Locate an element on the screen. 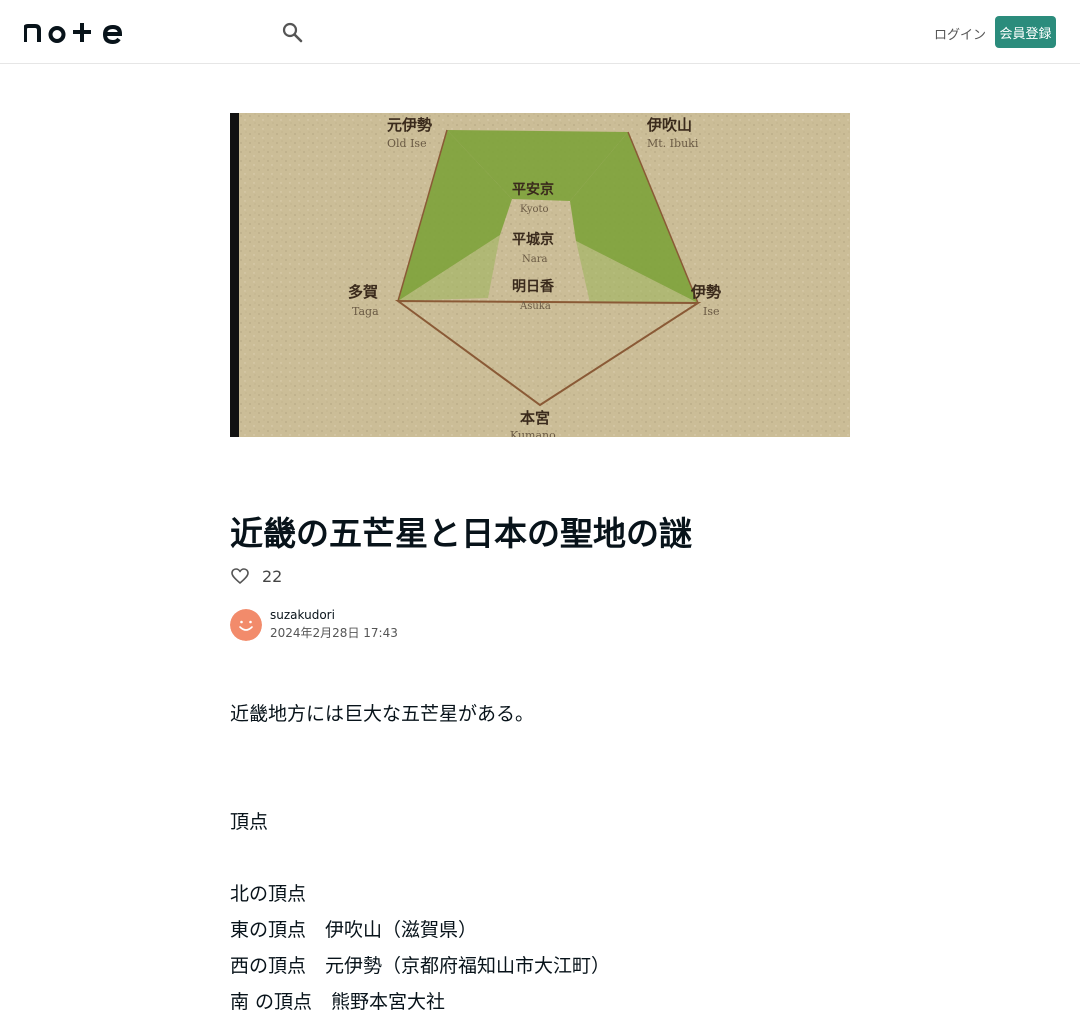  map-label-en: Kumano is located at coordinates (533, 433).